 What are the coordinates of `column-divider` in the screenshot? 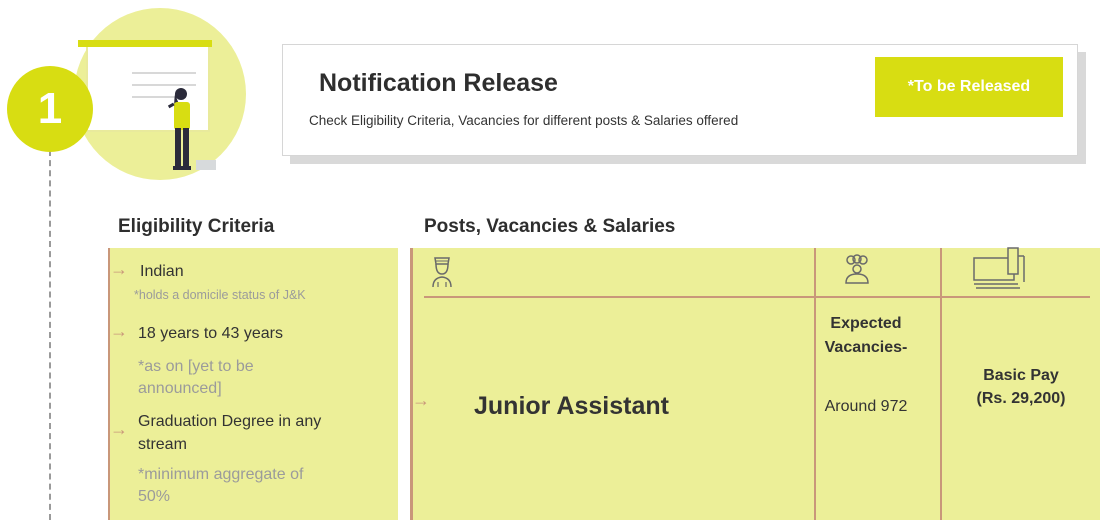 It's located at (815, 384).